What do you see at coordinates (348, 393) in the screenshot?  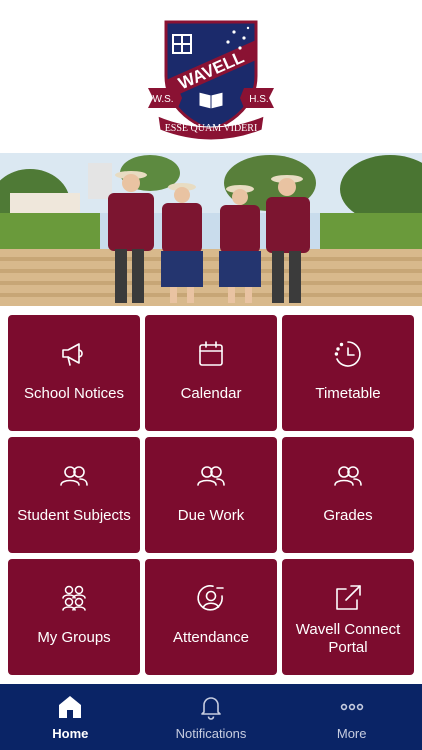 I see `tile-label: Timetable` at bounding box center [348, 393].